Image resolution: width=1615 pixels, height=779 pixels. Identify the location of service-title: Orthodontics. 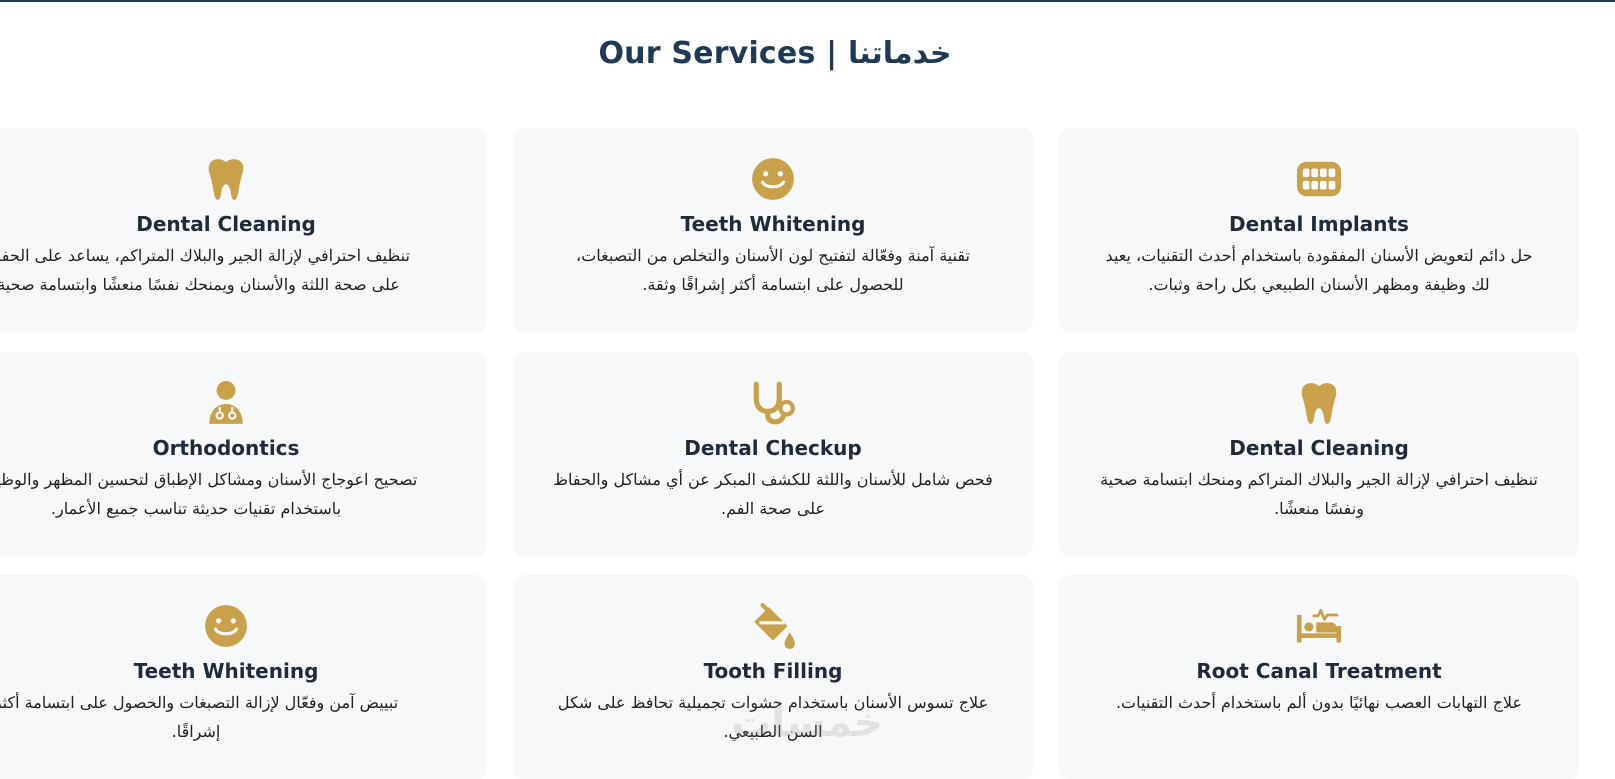
(226, 448).